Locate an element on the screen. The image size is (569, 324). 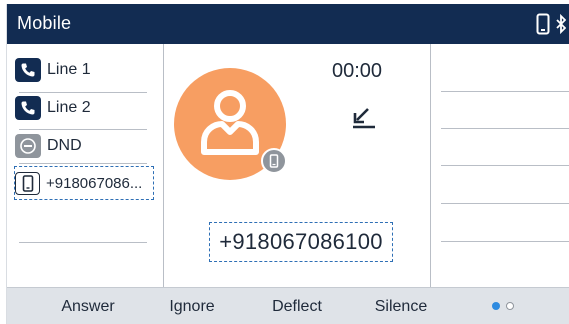
line-key-dnd: DND is located at coordinates (84, 146).